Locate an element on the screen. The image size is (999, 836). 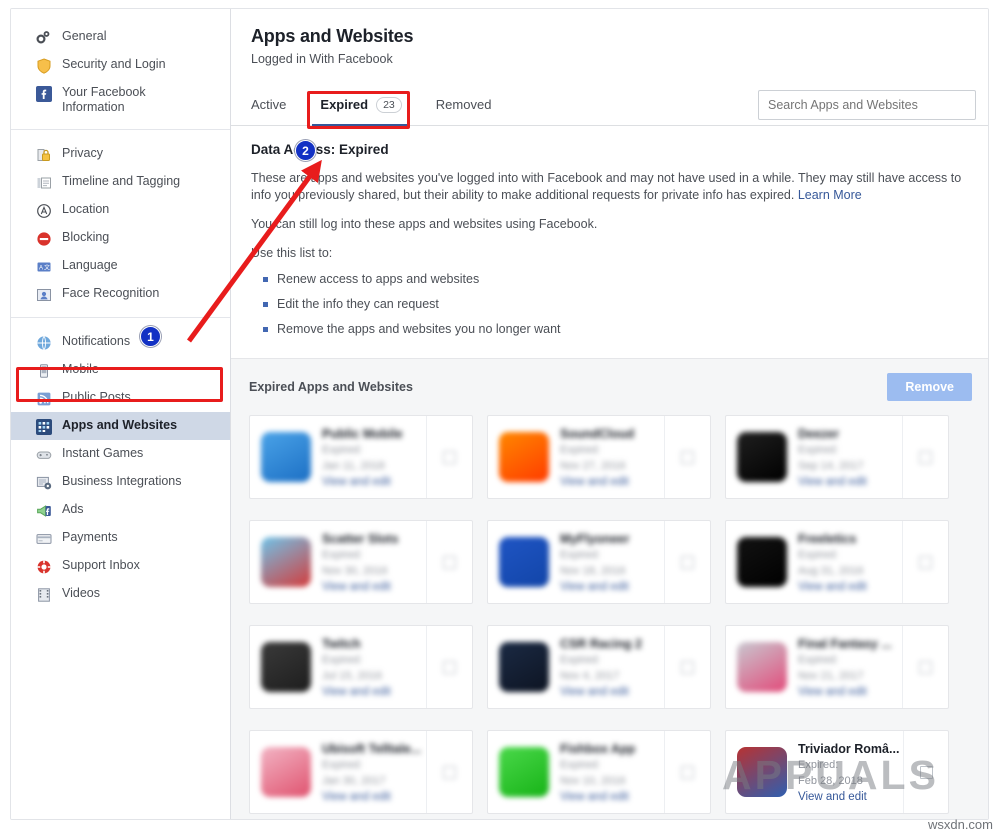
app-card: Deezer Expired: Sep 14, 2017 View and edit is located at coordinates (837, 457).